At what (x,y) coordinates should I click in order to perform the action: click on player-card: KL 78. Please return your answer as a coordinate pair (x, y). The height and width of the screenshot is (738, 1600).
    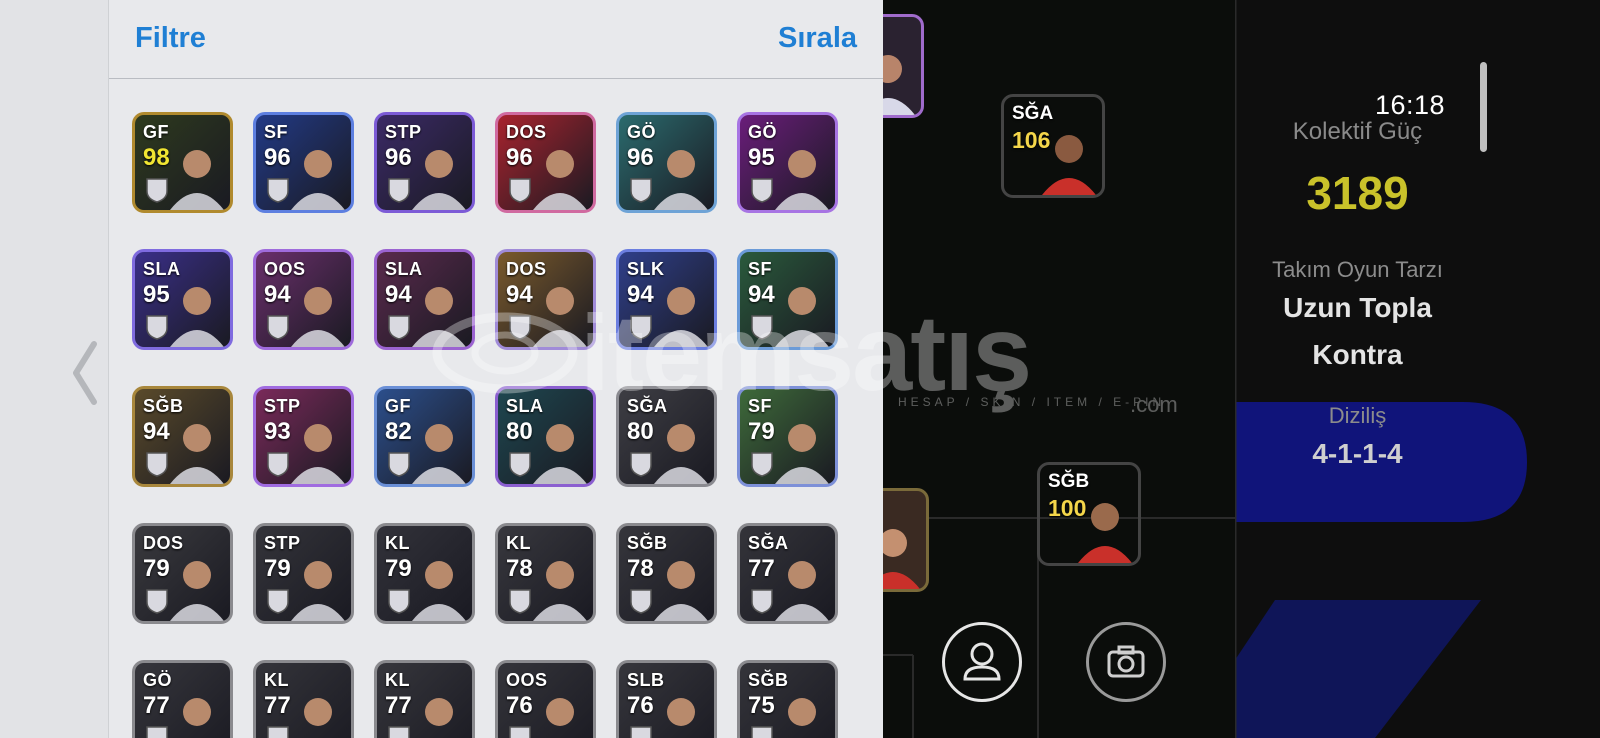
    Looking at the image, I should click on (545, 573).